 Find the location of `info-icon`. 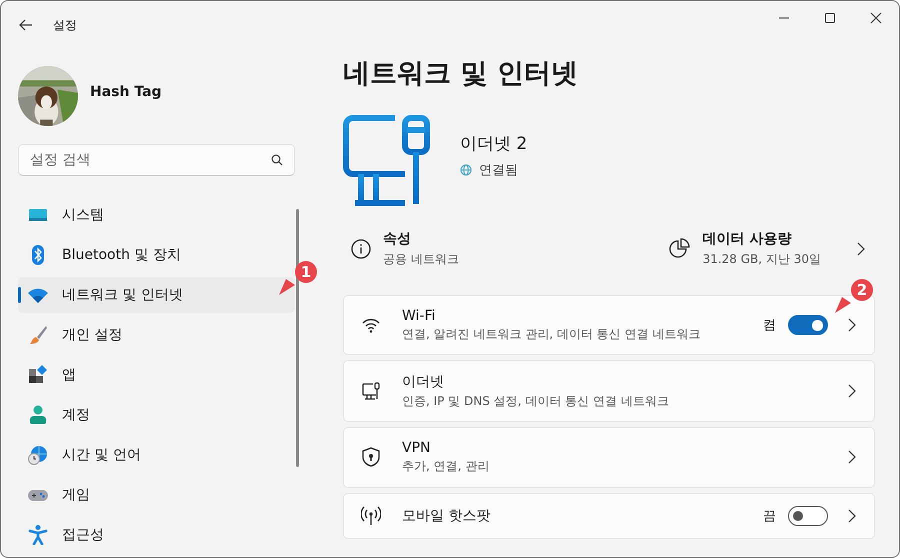

info-icon is located at coordinates (361, 249).